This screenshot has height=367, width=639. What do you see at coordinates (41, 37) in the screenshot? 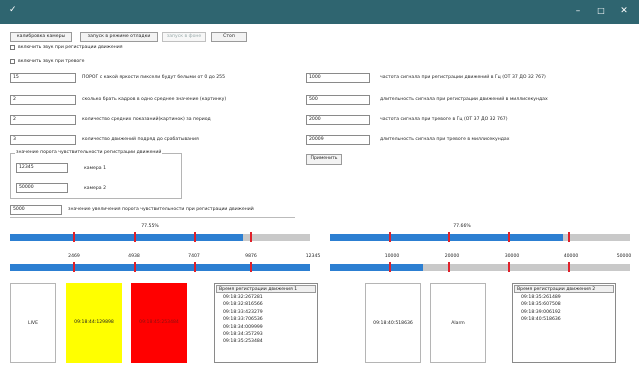
I see `calibrate-button: калибровка камеры` at bounding box center [41, 37].